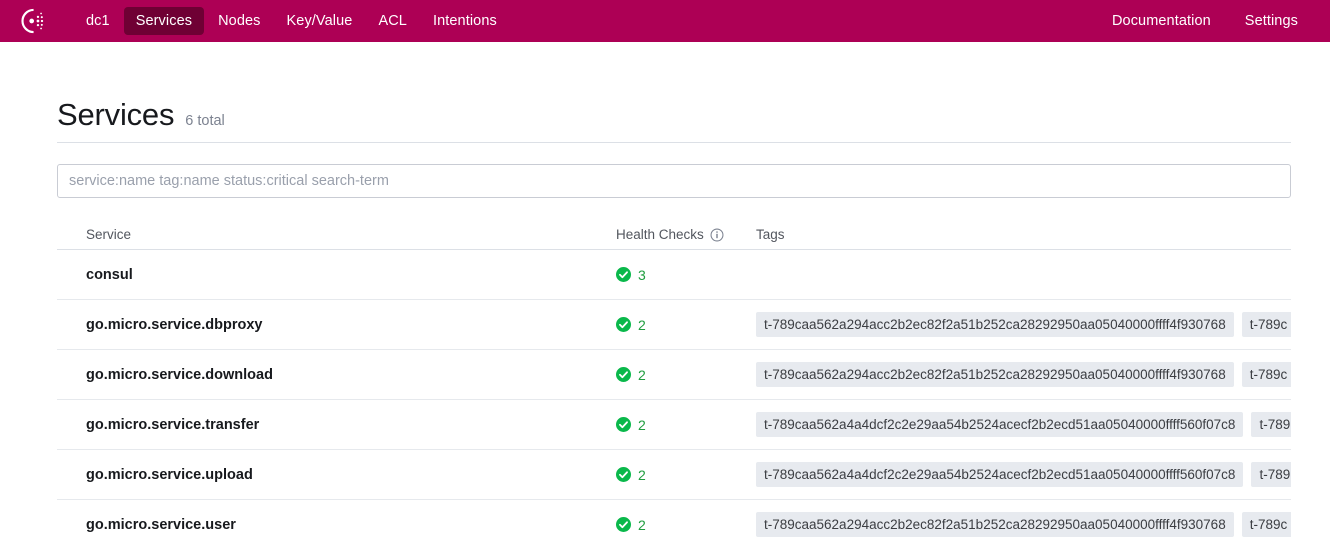 The image size is (1330, 544). I want to click on page-title: Services, so click(116, 114).